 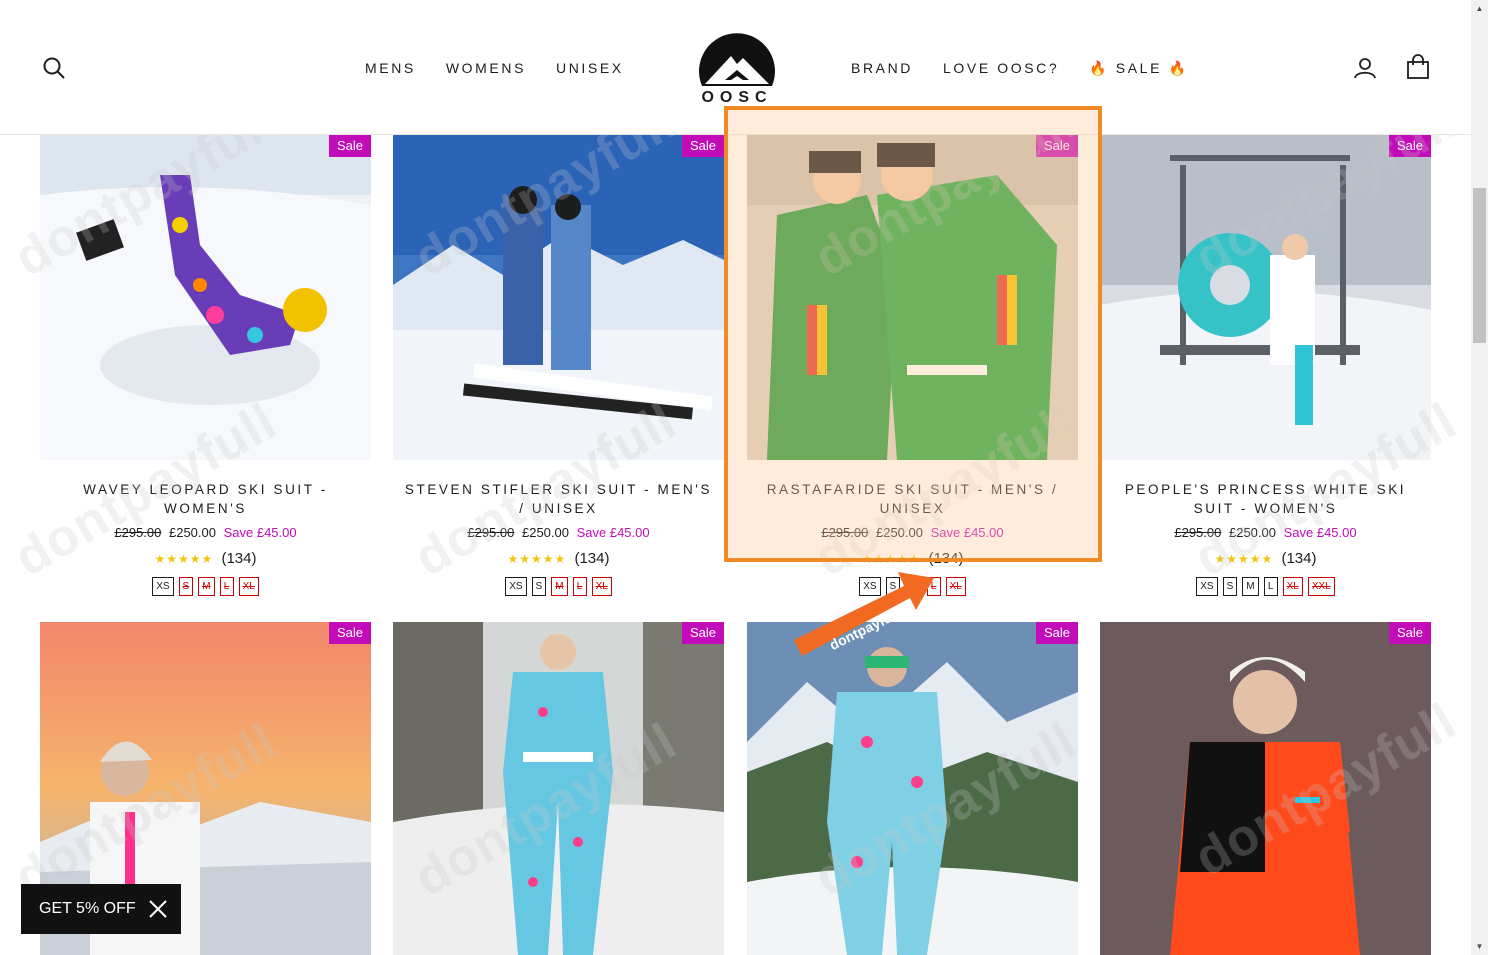 What do you see at coordinates (1479, 8) in the screenshot?
I see `scroll-up-icon: ▲` at bounding box center [1479, 8].